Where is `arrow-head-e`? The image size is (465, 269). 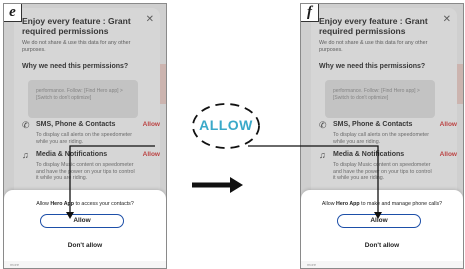
arrow-head-e is located at coordinates (70, 215).